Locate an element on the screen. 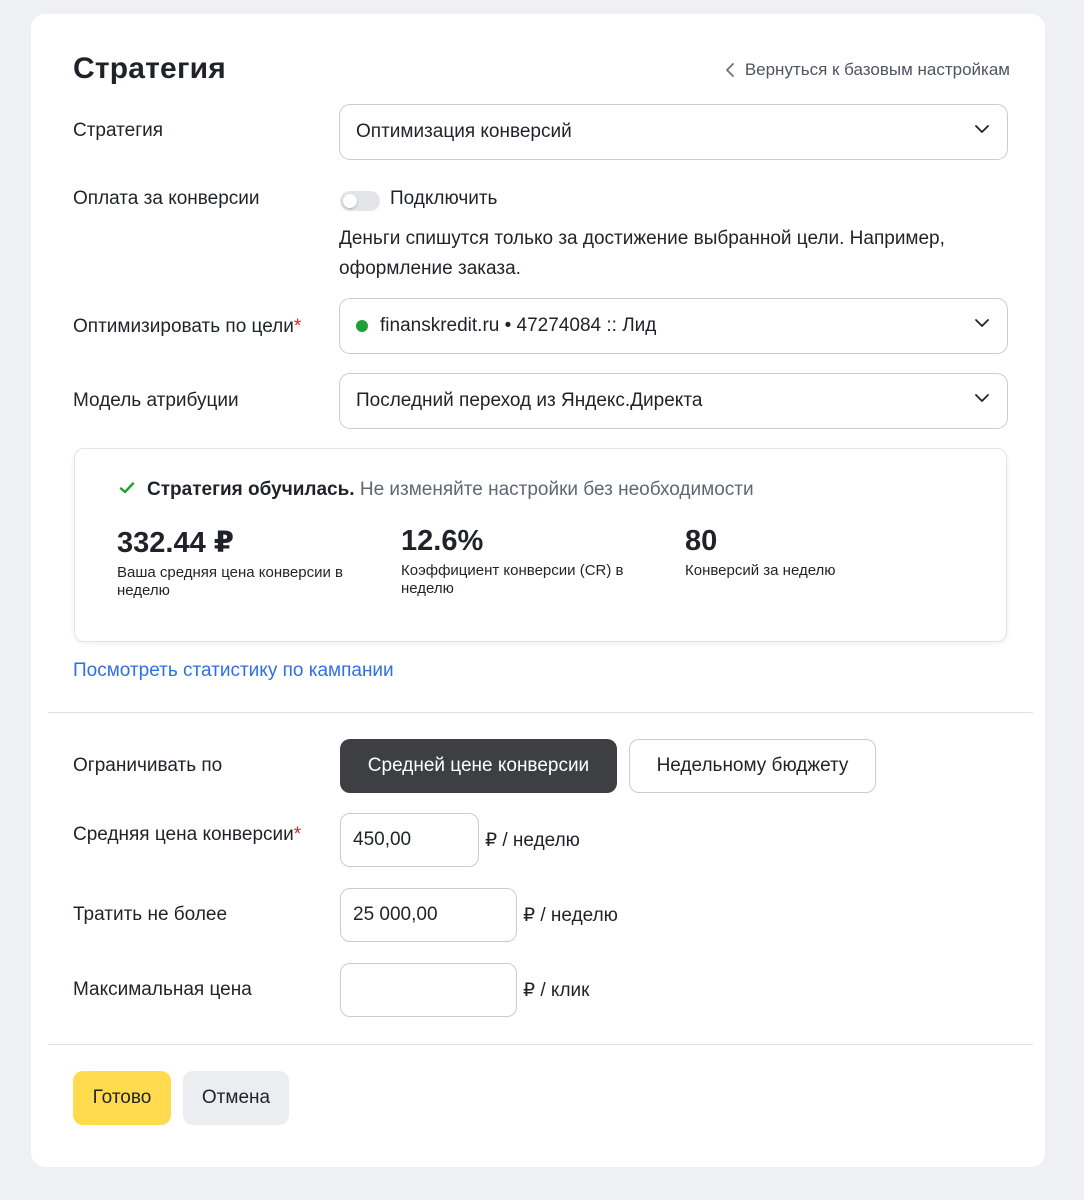 This screenshot has height=1200, width=1084. campaign-stats-link: Посмотреть статистику по кампании is located at coordinates (233, 671).